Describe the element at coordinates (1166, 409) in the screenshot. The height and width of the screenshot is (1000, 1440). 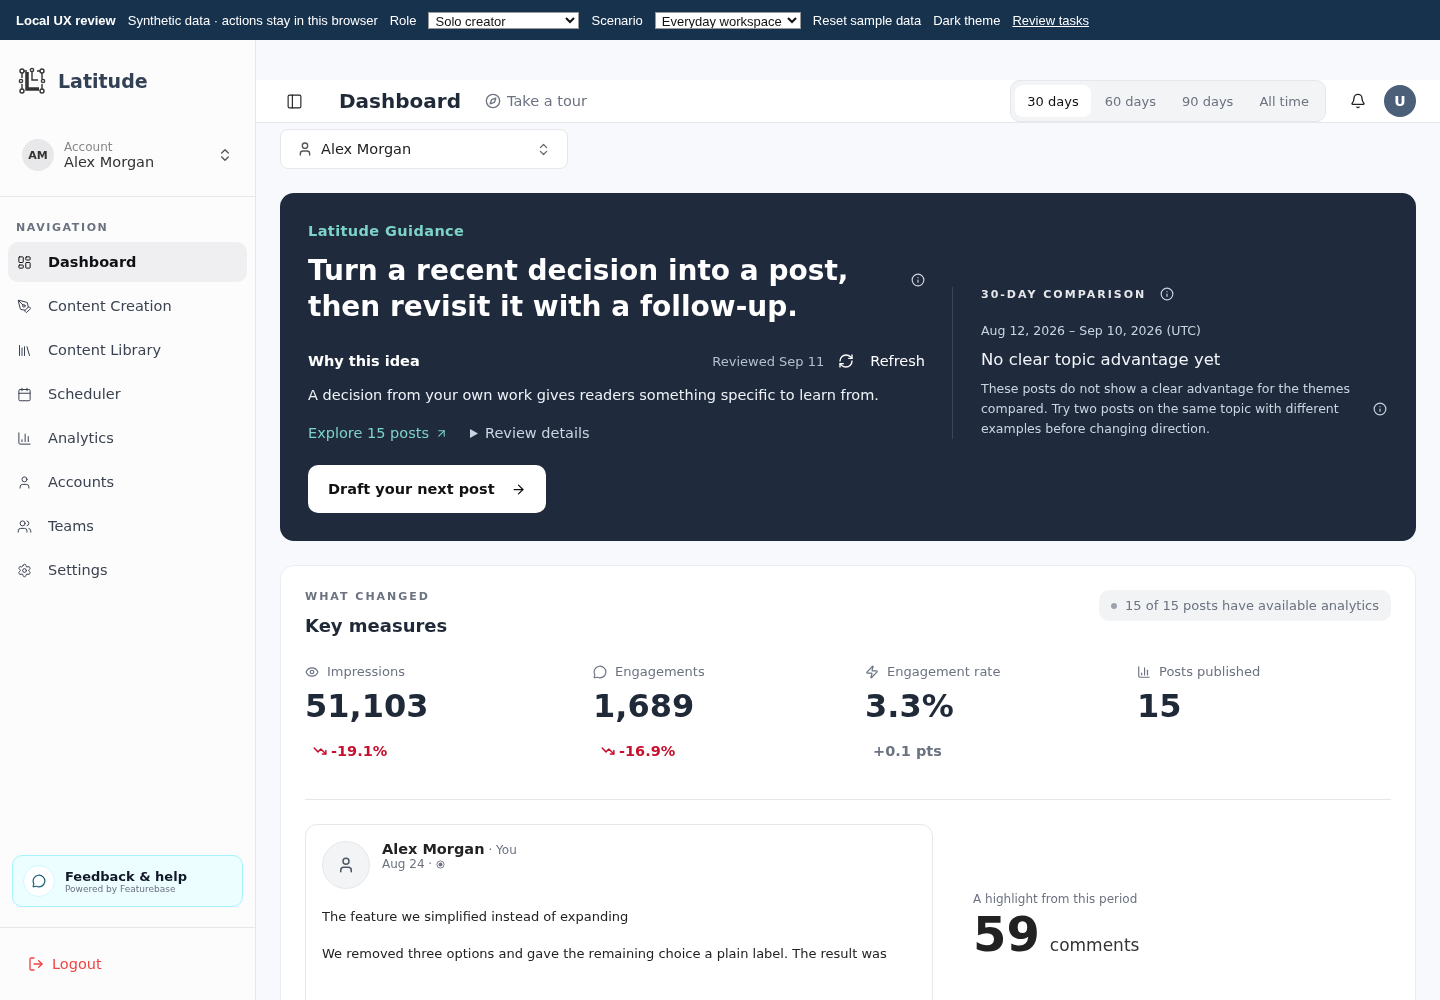
I see `comparison-body: These posts do not show a clear advantage for the themes compared. Try two posts on the same topic with different examples before changing direction.` at that location.